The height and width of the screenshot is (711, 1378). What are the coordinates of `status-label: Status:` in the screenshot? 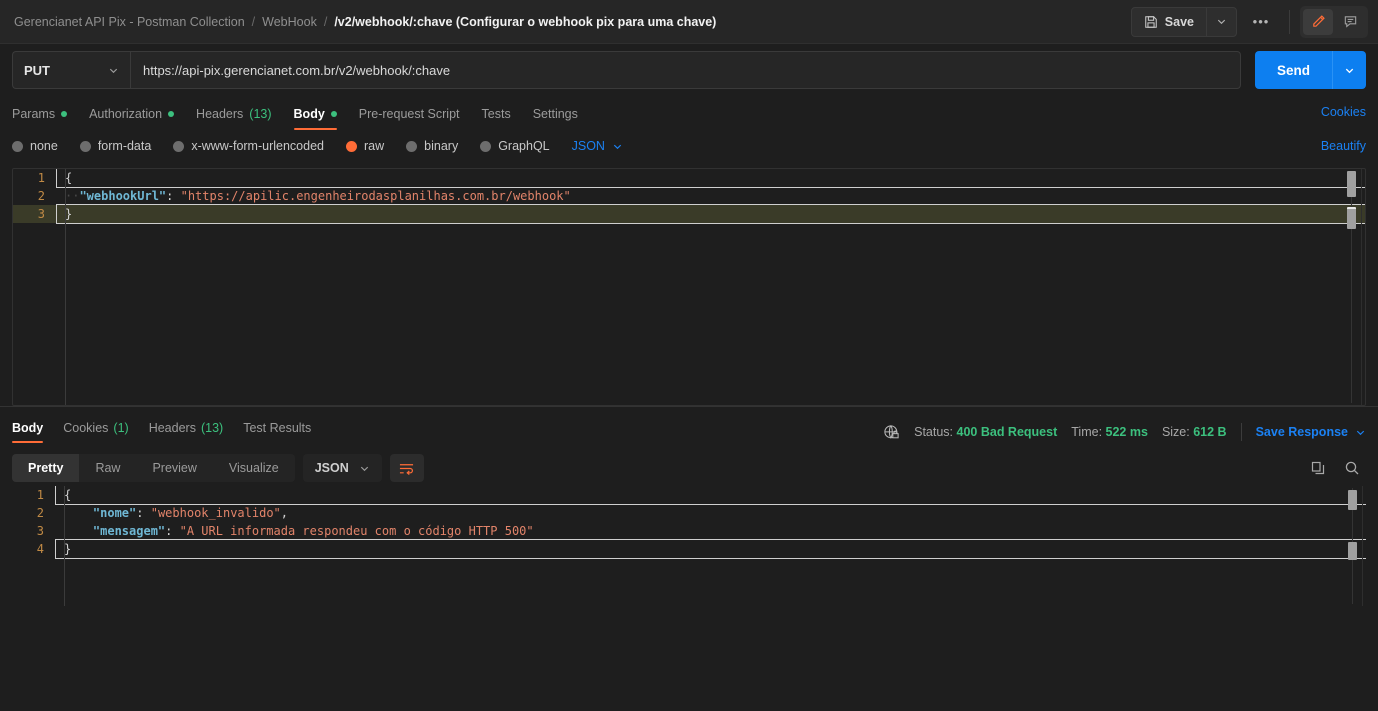 It's located at (934, 432).